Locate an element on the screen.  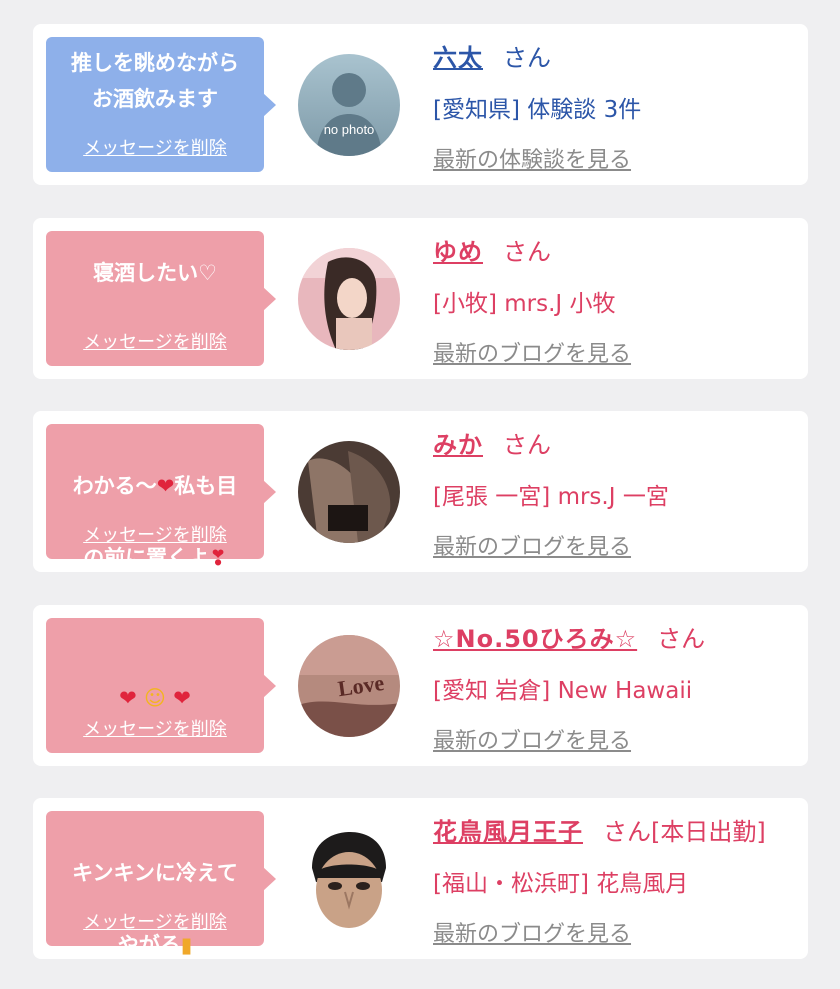
avatar: Love is located at coordinates (349, 686).